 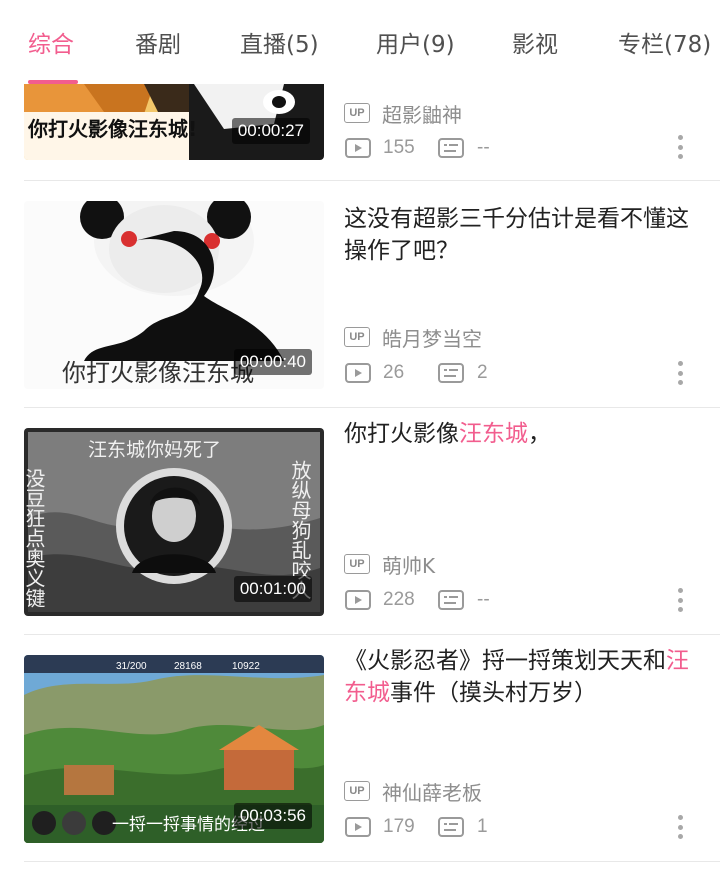 I want to click on active-tab-indicator, so click(x=53, y=82).